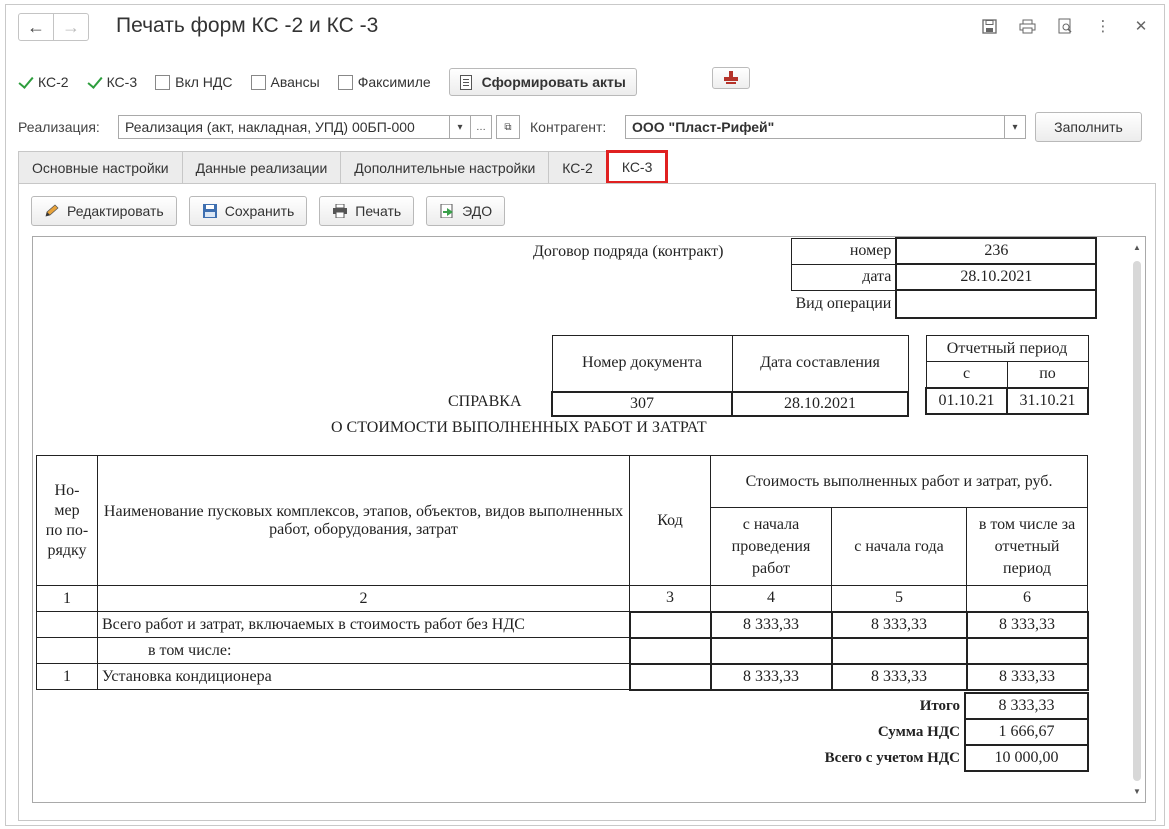 The width and height of the screenshot is (1169, 829). What do you see at coordinates (939, 705) in the screenshot?
I see `itogo-label: Итого` at bounding box center [939, 705].